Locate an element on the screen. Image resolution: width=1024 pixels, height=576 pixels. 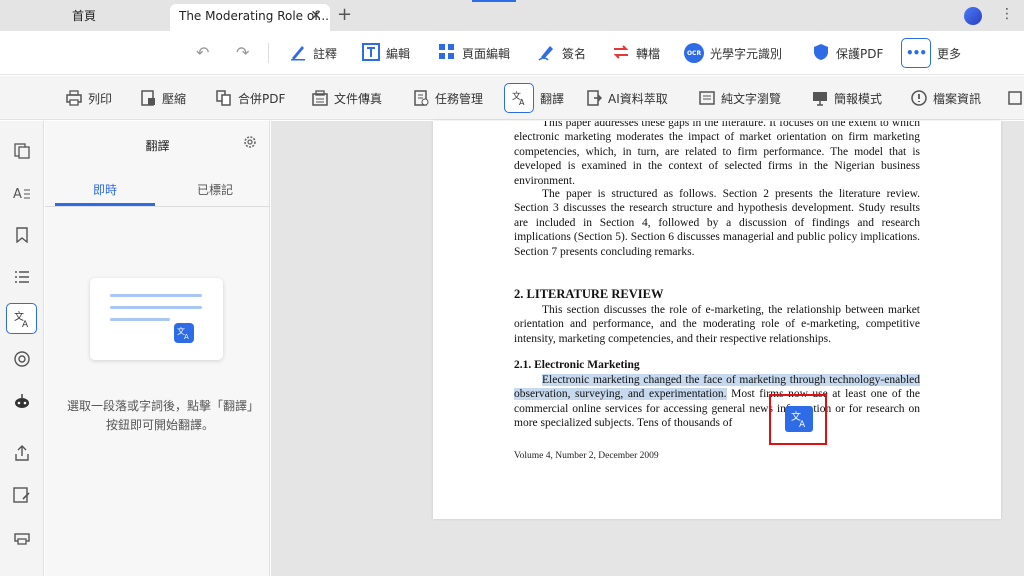
undo-icon: ↶ is located at coordinates (202, 52).